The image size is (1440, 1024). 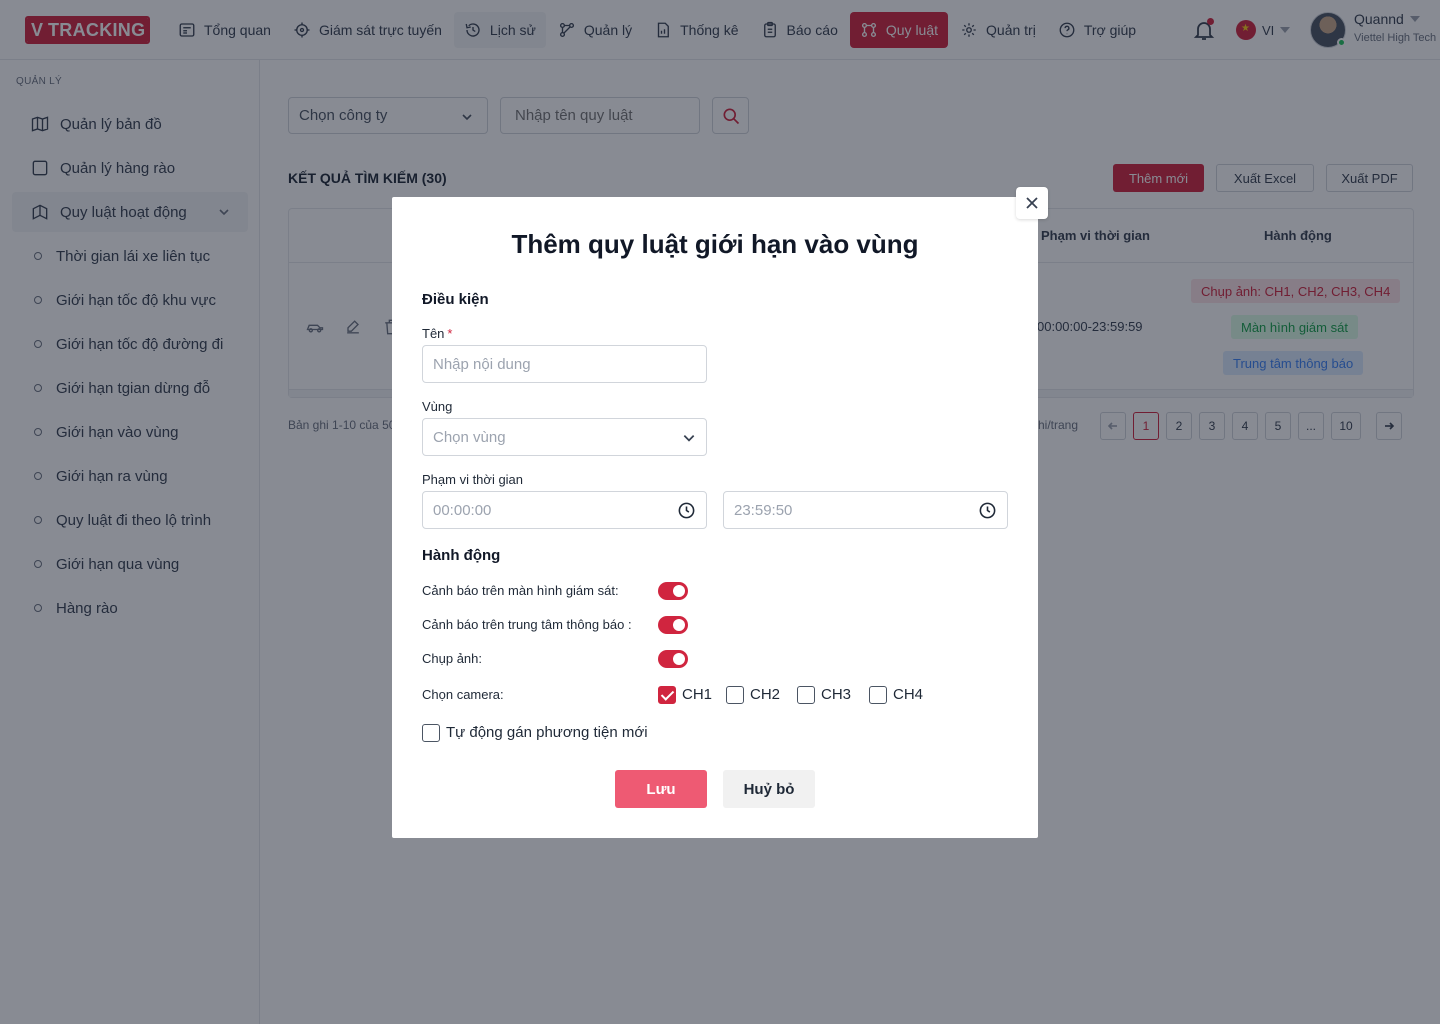 I want to click on name-label-text: Tên, so click(x=433, y=333).